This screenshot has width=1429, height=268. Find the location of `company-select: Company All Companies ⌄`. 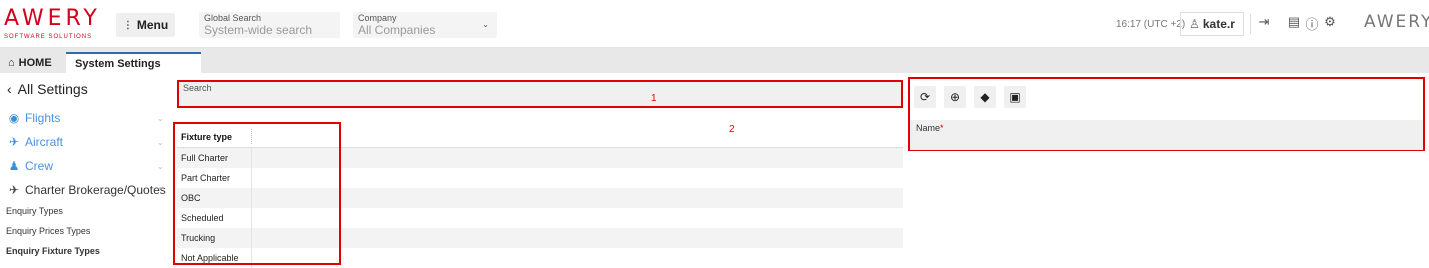

company-select: Company All Companies ⌄ is located at coordinates (425, 25).